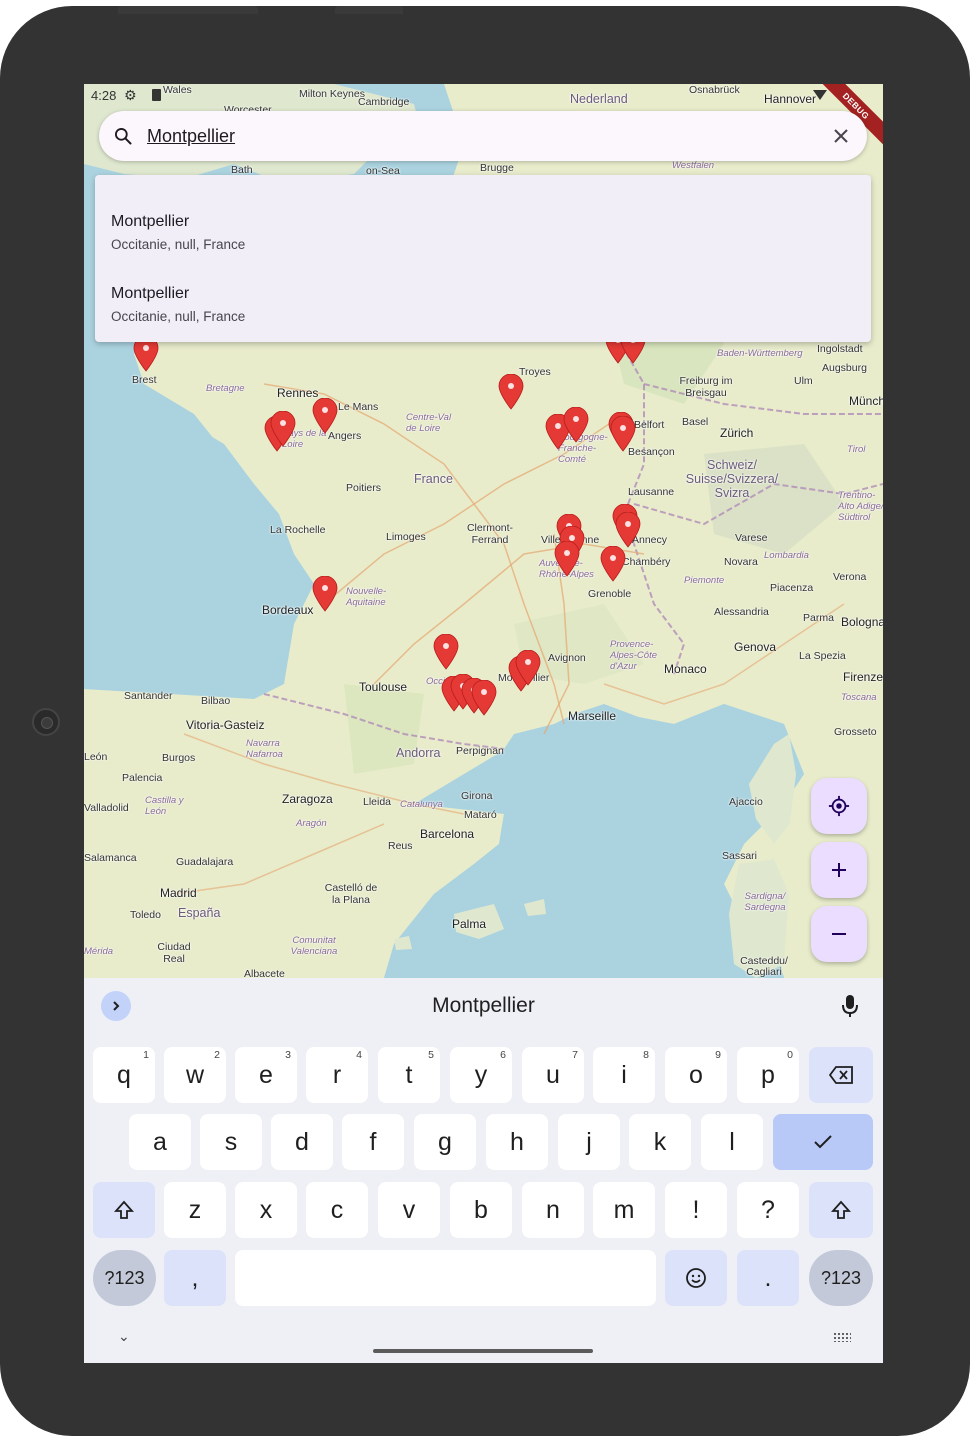 The width and height of the screenshot is (970, 1436). Describe the element at coordinates (144, 380) in the screenshot. I see `map-label: Brest` at that location.